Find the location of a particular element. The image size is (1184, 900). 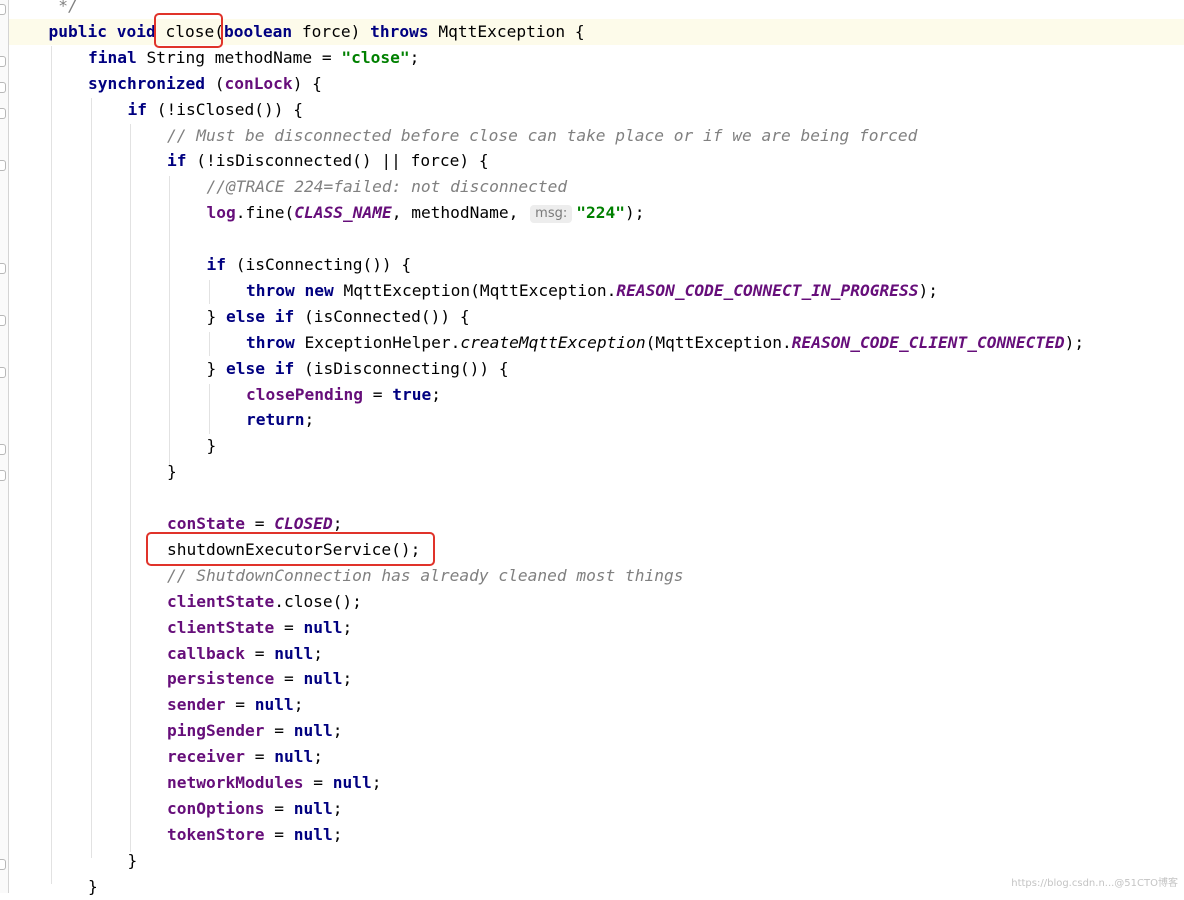

code-line: conOptions = null; is located at coordinates (254, 809).